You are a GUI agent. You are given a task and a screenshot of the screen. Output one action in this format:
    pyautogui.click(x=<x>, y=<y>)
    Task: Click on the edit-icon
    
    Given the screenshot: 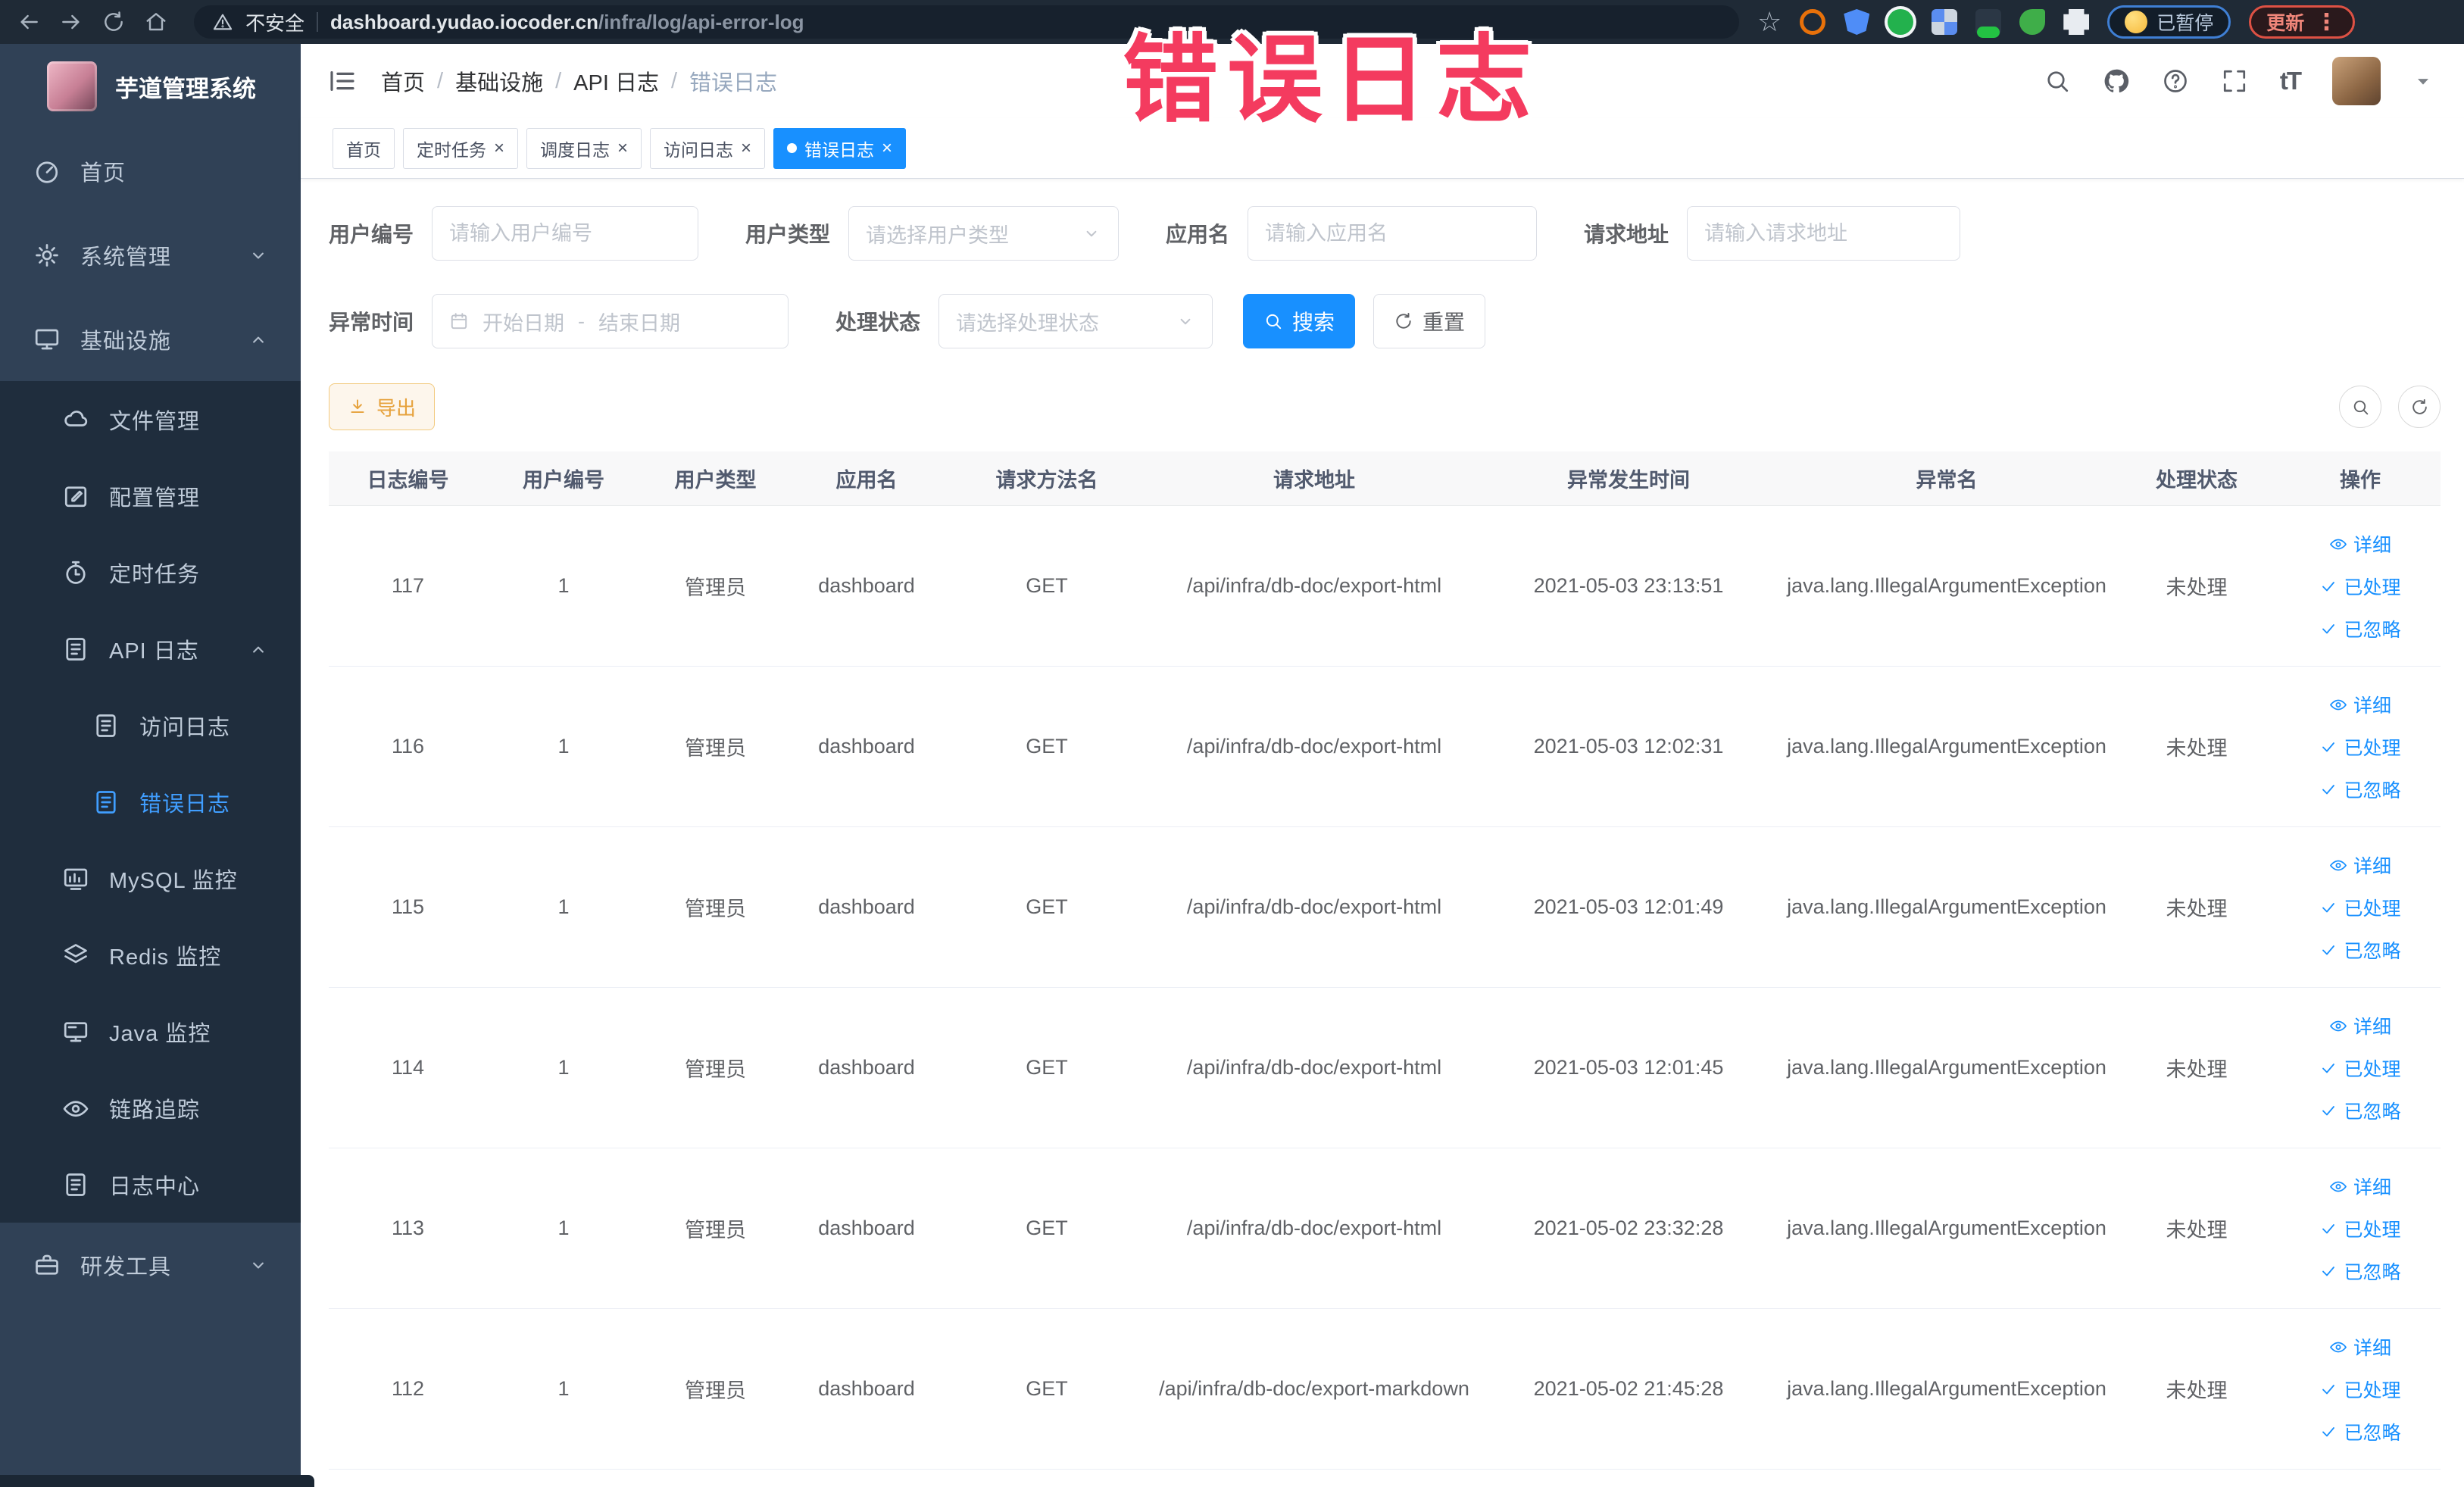 What is the action you would take?
    pyautogui.click(x=75, y=496)
    